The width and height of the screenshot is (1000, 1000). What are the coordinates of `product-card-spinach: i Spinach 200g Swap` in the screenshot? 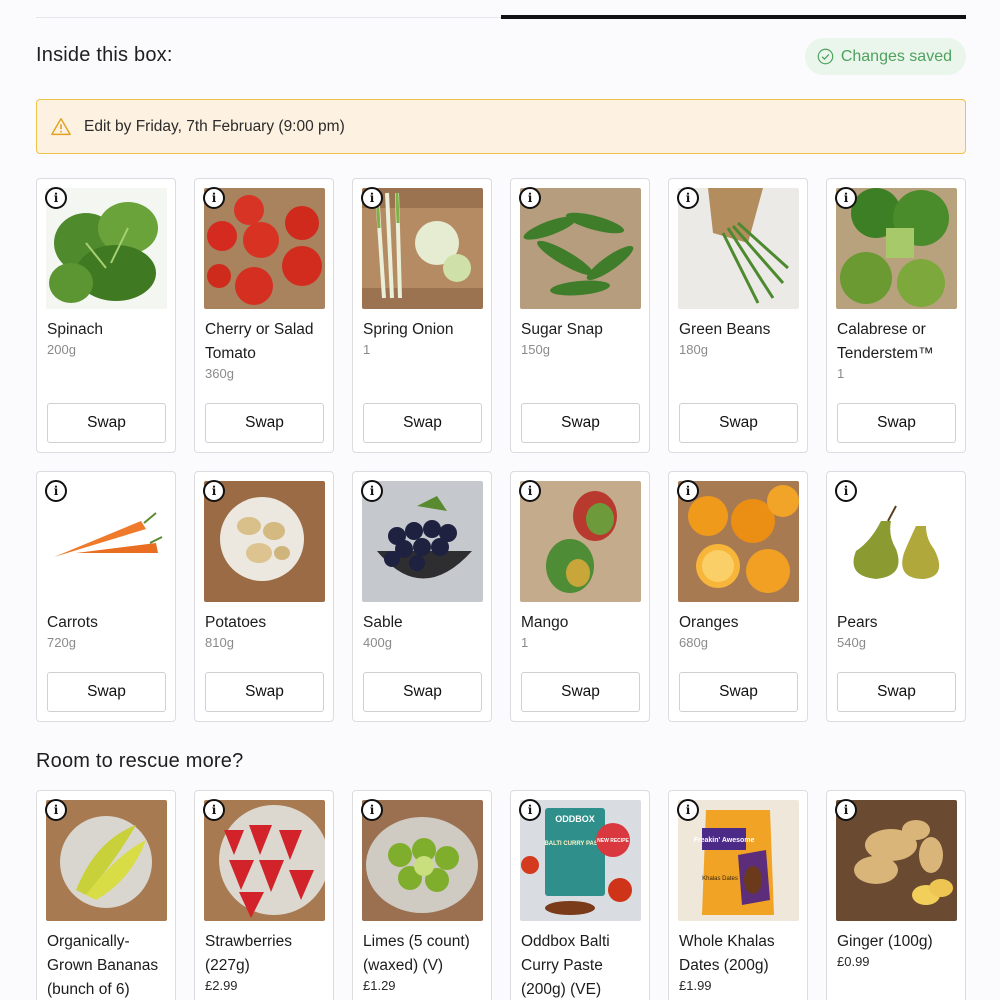 It's located at (106, 315).